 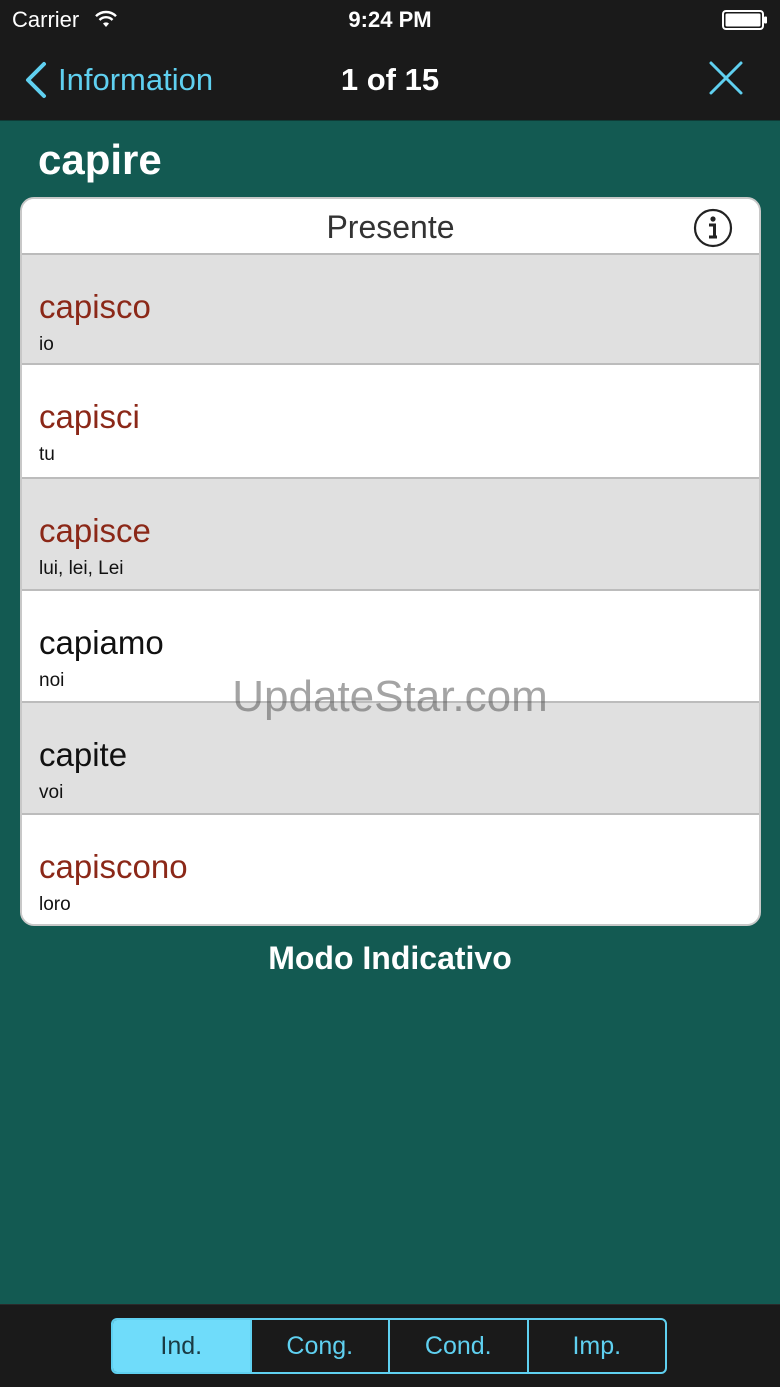 I want to click on info-icon, so click(x=713, y=228).